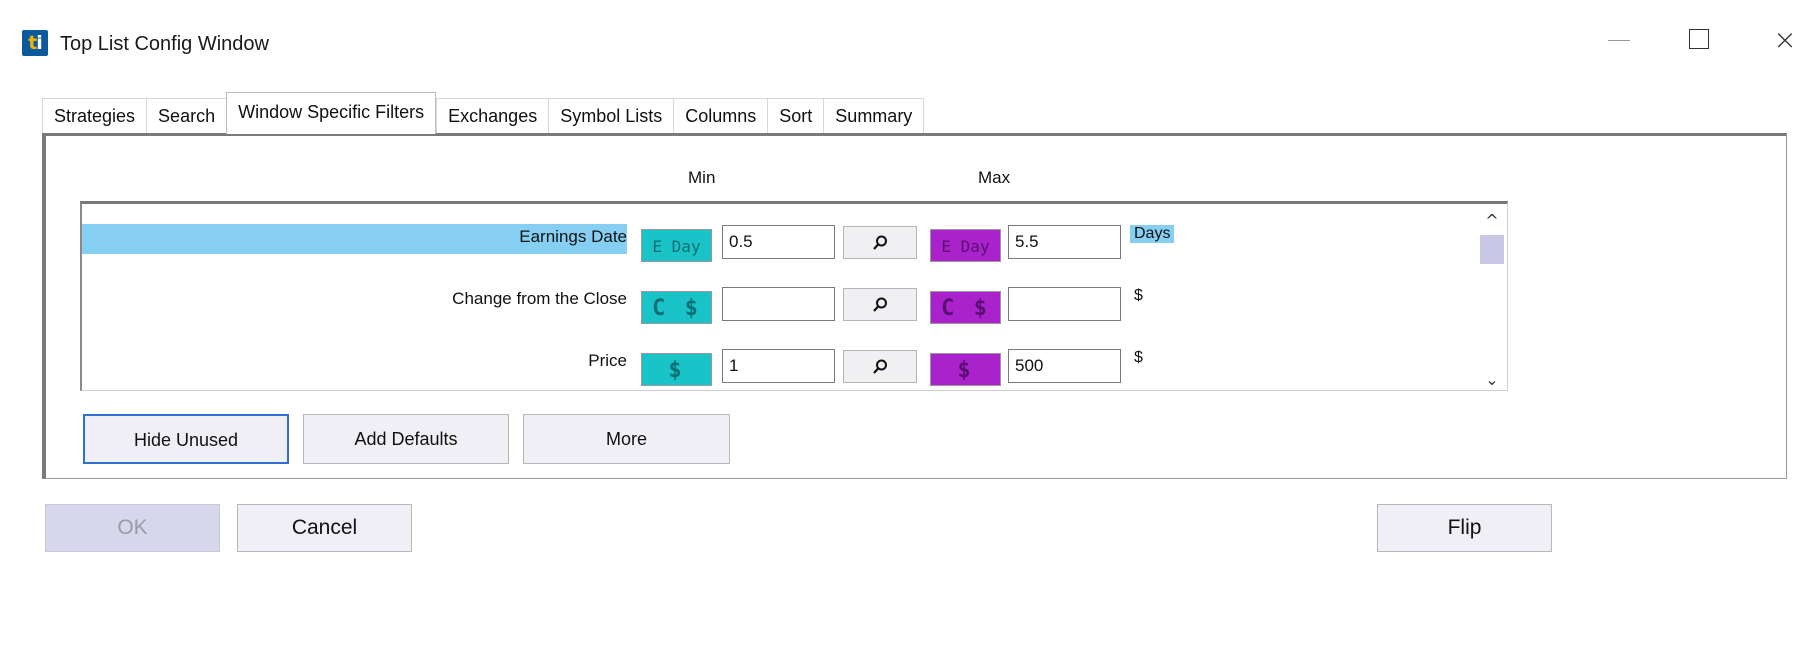  I want to click on tab-window-specific-filters: Window Specific Filters, so click(331, 113).